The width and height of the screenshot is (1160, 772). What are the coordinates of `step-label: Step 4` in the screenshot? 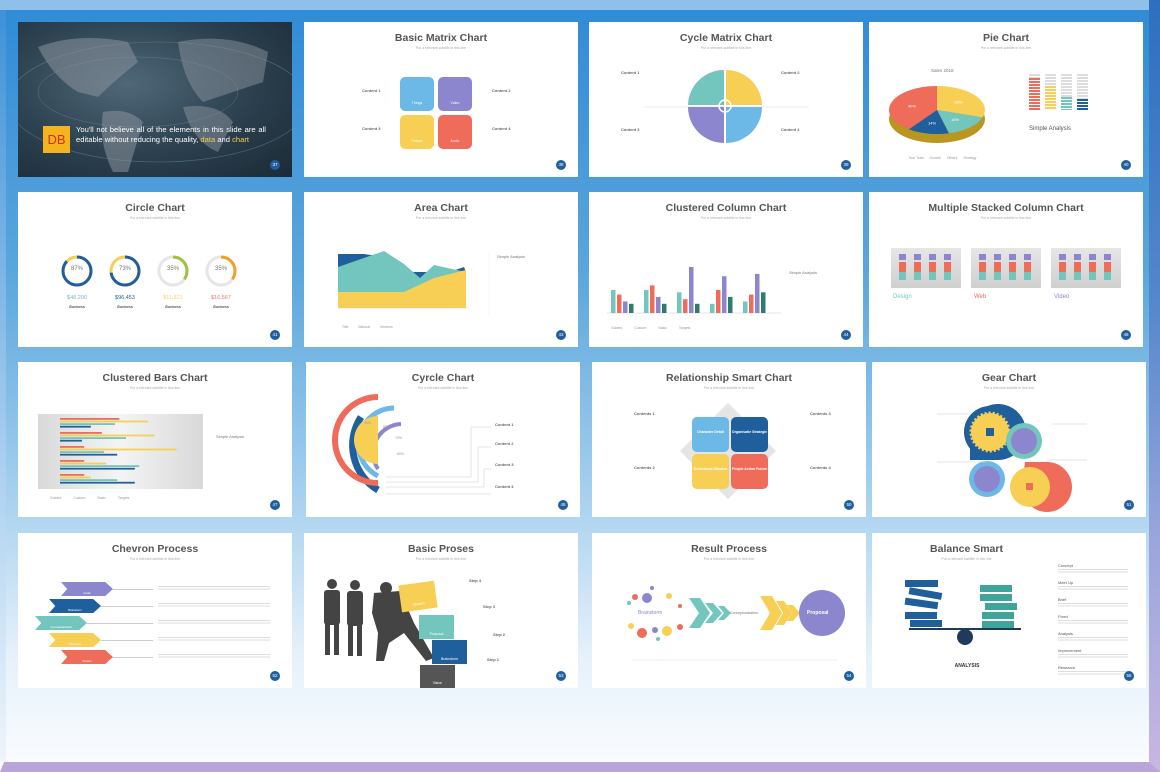 It's located at (475, 580).